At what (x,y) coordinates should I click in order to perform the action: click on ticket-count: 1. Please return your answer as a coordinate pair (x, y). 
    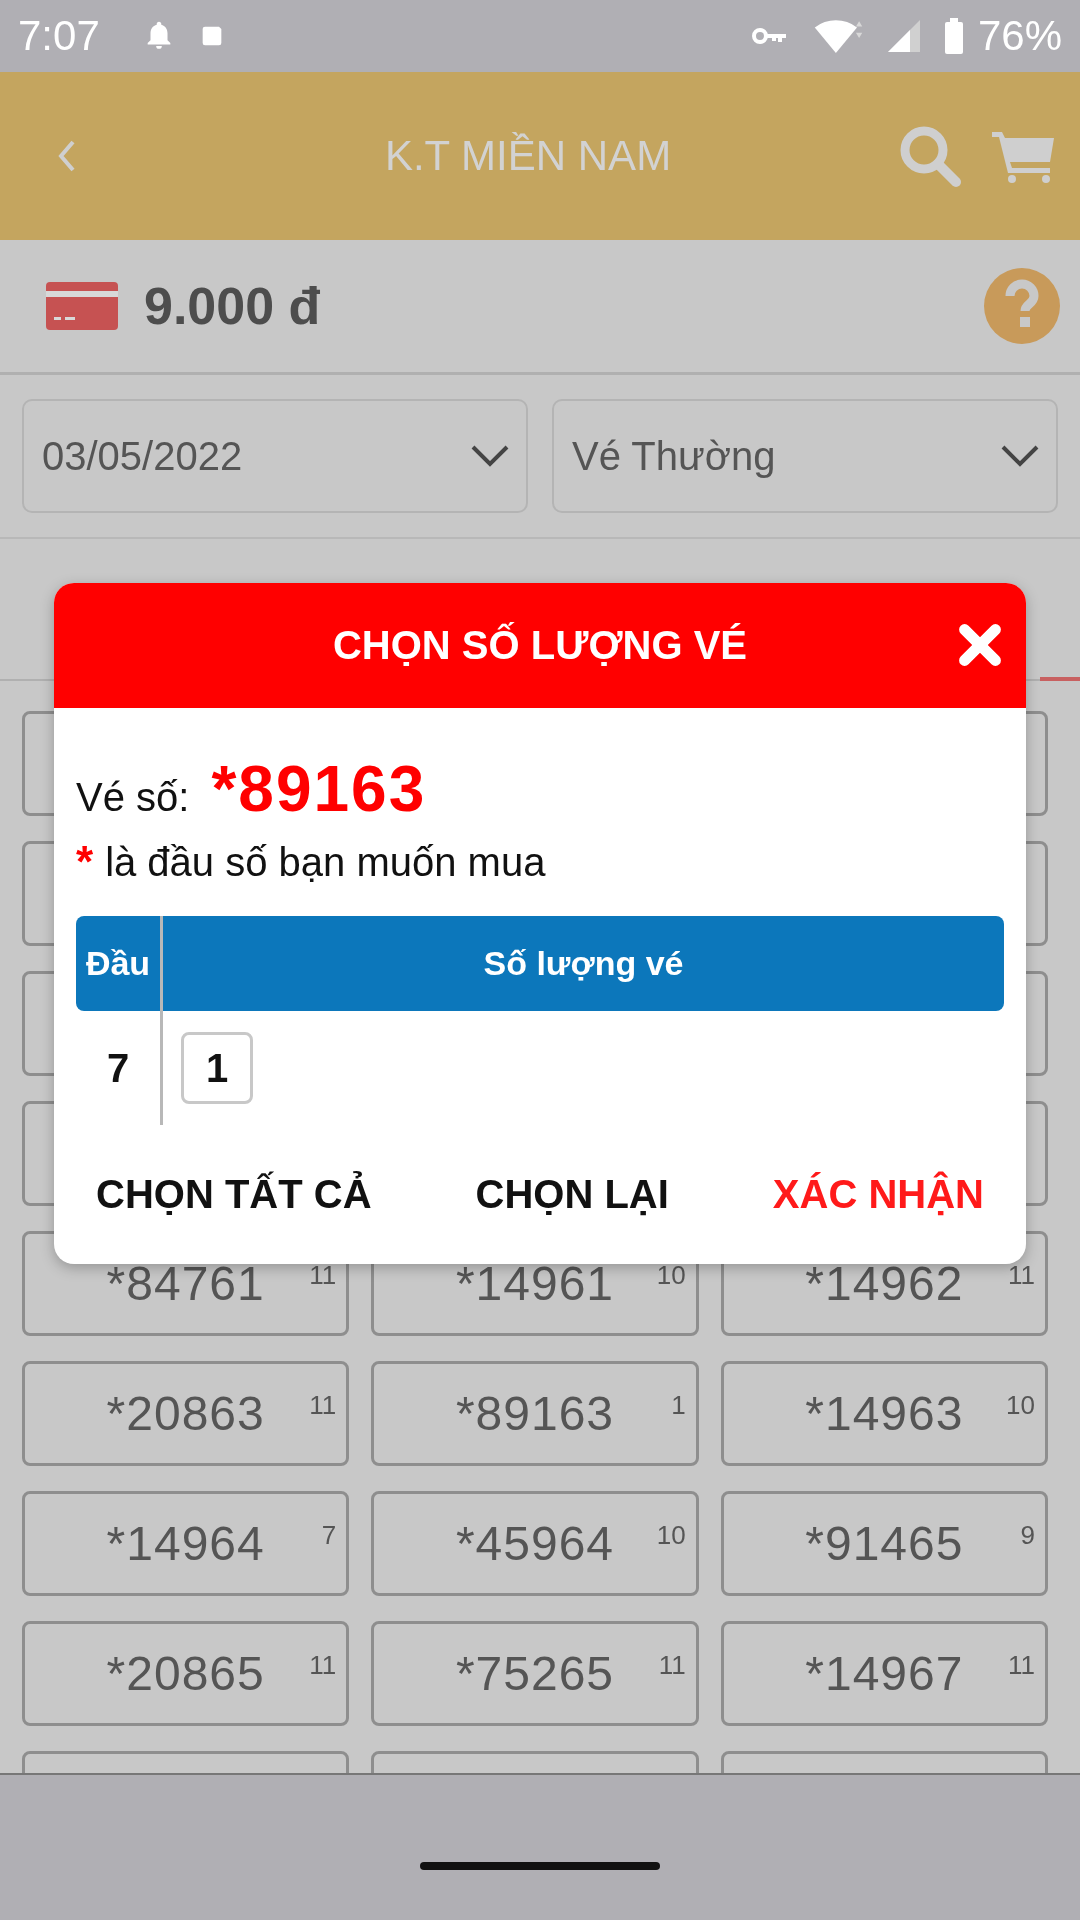
    Looking at the image, I should click on (678, 1405).